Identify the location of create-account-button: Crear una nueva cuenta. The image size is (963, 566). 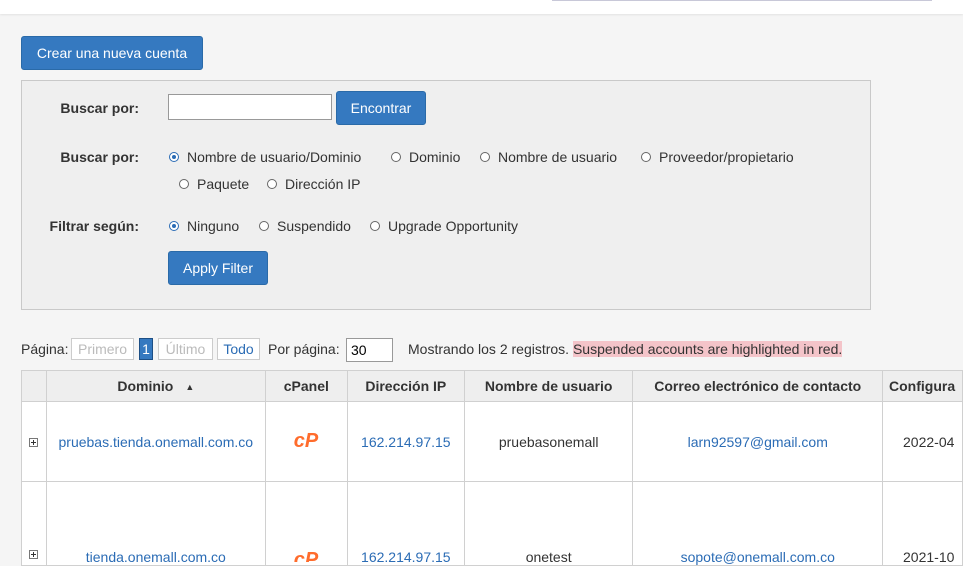
(112, 53).